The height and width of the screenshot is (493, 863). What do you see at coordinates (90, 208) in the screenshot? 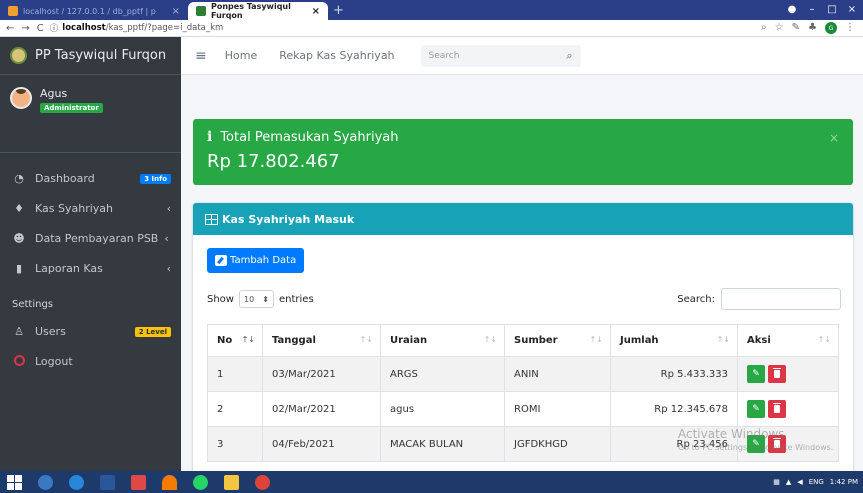
I see `sidebar-item-kas-syahriyah: ♦ Kas Syahriyah ‹` at bounding box center [90, 208].